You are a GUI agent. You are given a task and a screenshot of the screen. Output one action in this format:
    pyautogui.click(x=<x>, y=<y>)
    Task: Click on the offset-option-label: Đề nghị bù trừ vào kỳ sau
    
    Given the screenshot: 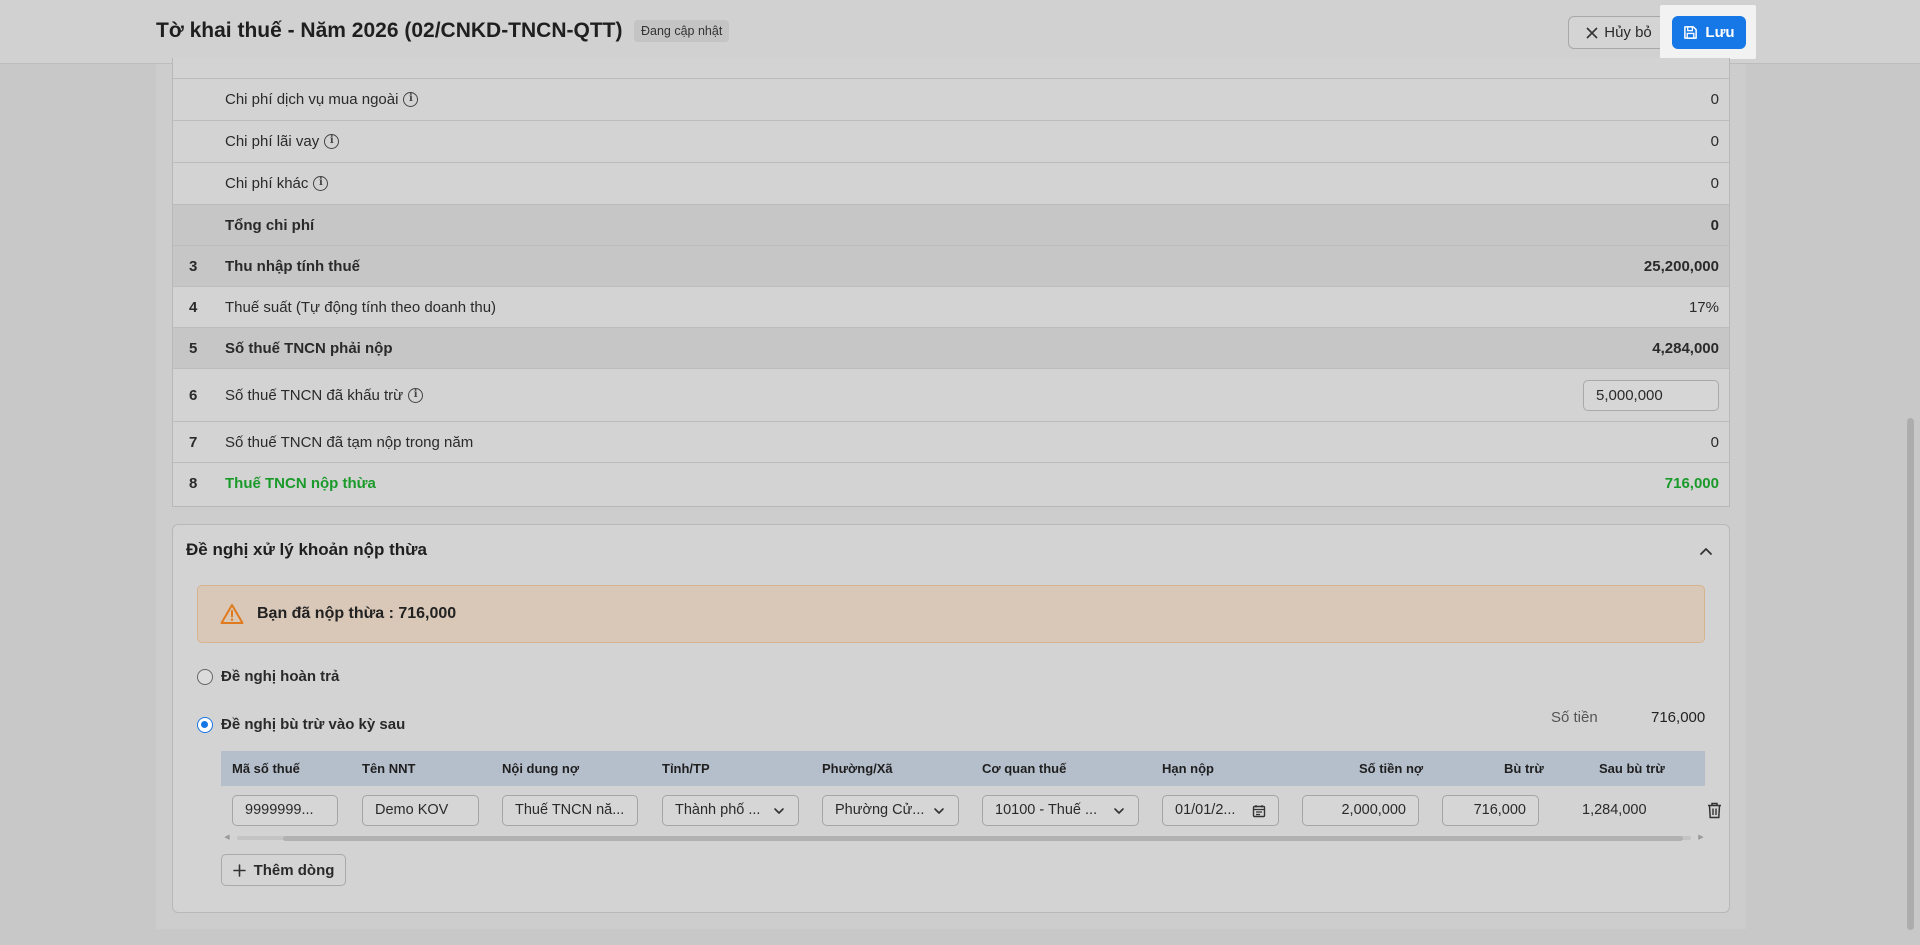 What is the action you would take?
    pyautogui.click(x=313, y=724)
    